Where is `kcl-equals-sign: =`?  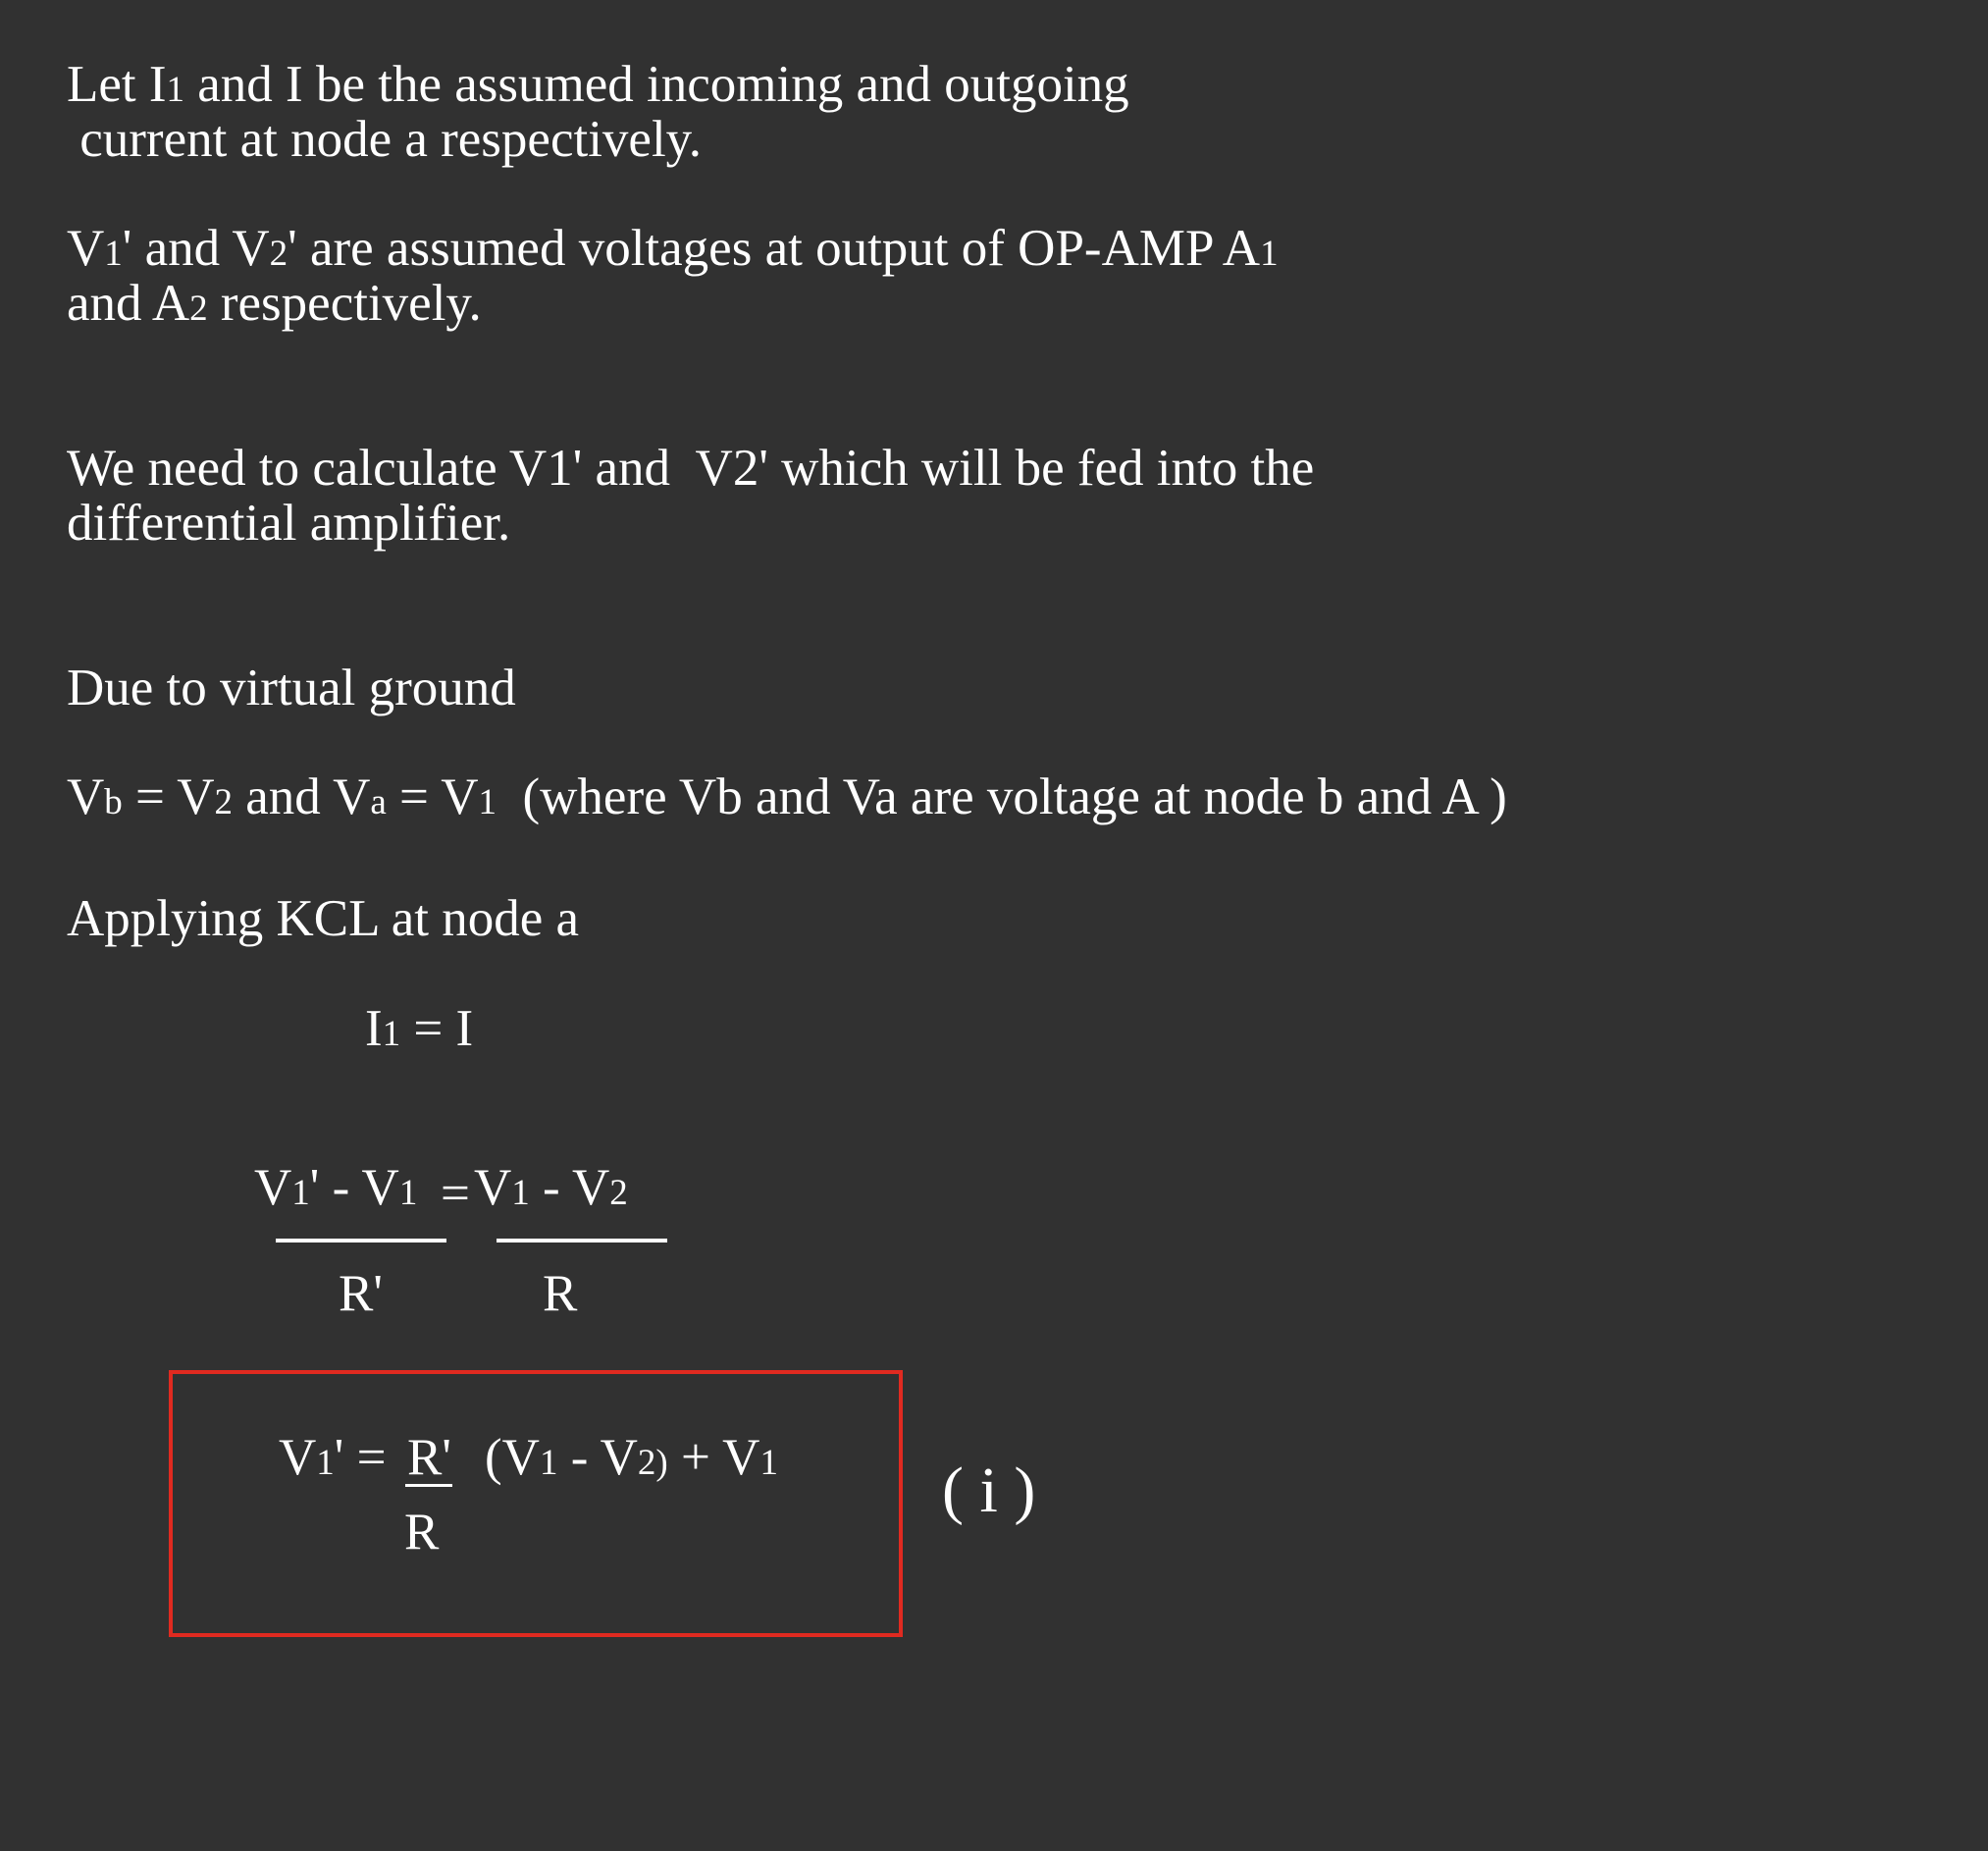 kcl-equals-sign: = is located at coordinates (455, 1193).